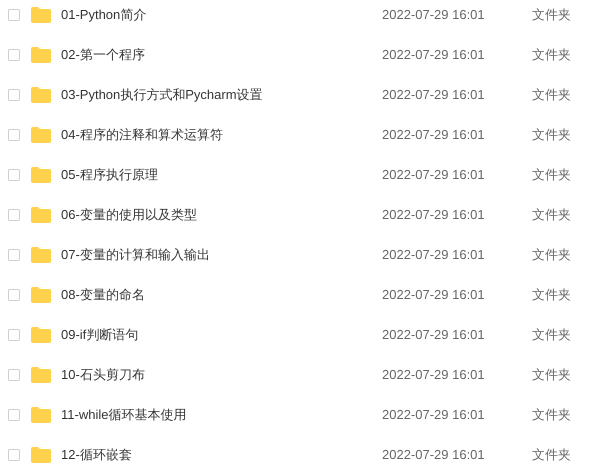 This screenshot has height=475, width=594. I want to click on file-name: 09-if判断语句, so click(221, 335).